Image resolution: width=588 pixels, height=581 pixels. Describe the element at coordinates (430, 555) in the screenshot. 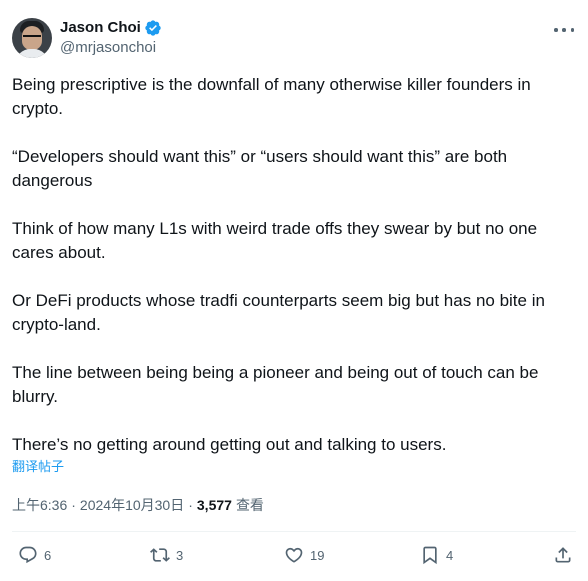

I see `bookmark-icon` at that location.